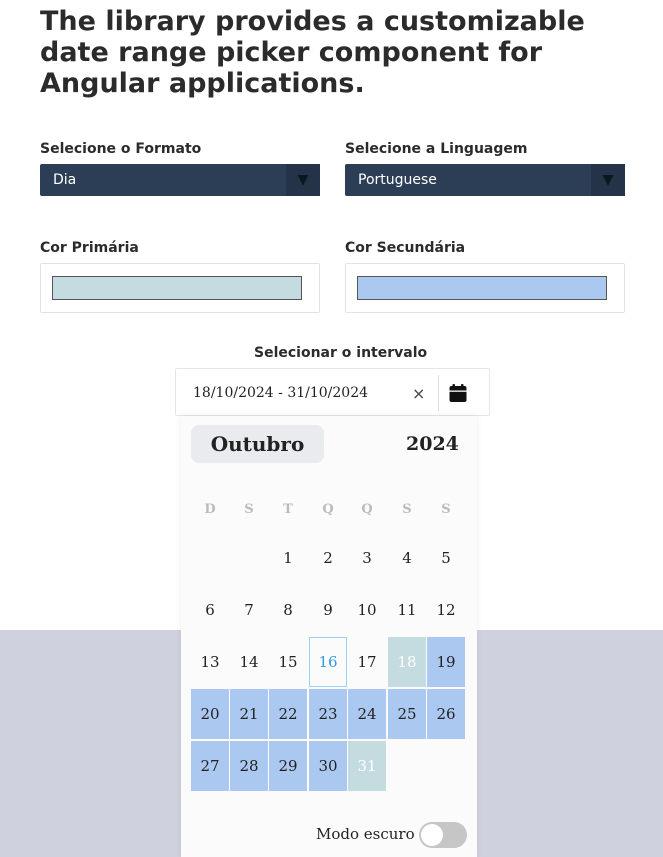 The height and width of the screenshot is (857, 663). Describe the element at coordinates (485, 180) in the screenshot. I see `language-select: Portuguese ▼` at that location.